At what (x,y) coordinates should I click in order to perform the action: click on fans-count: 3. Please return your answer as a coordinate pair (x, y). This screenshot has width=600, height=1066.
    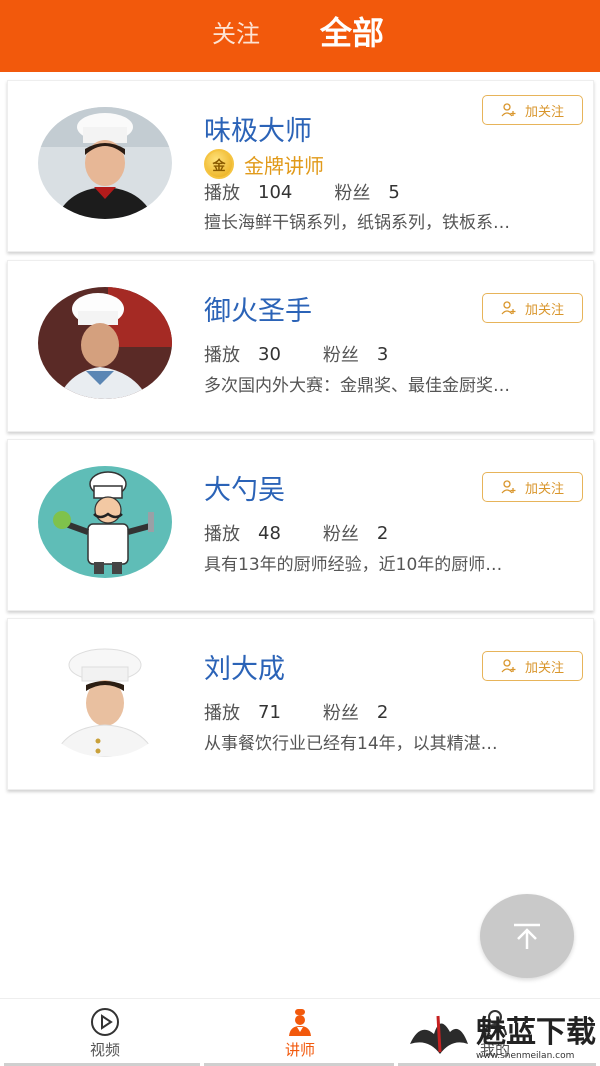
    Looking at the image, I should click on (382, 354).